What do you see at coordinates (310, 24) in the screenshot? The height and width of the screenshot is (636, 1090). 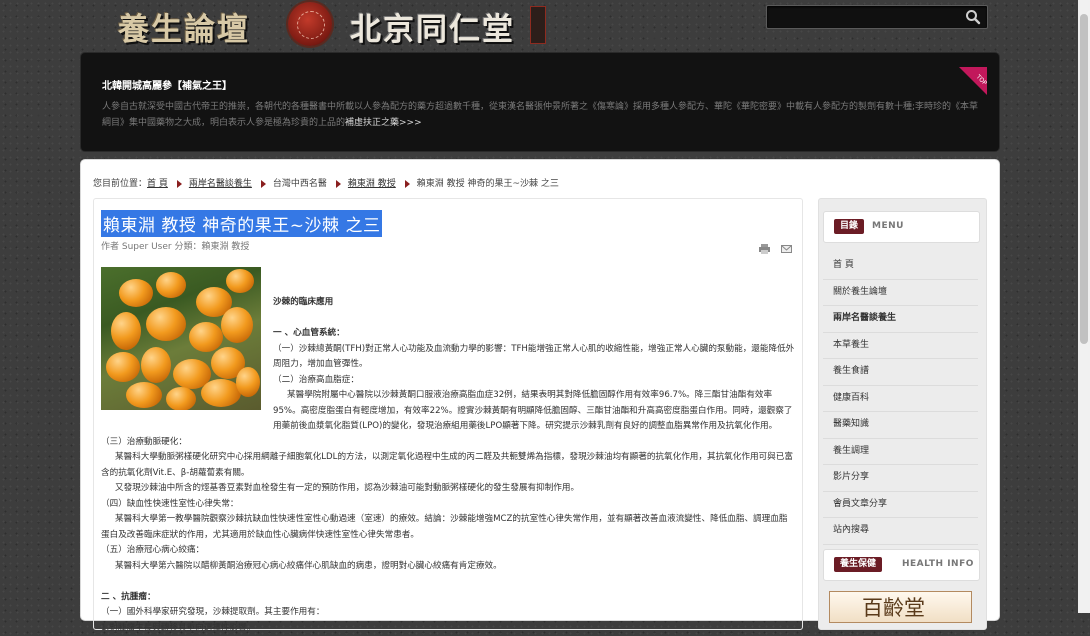 I see `seal-icon` at bounding box center [310, 24].